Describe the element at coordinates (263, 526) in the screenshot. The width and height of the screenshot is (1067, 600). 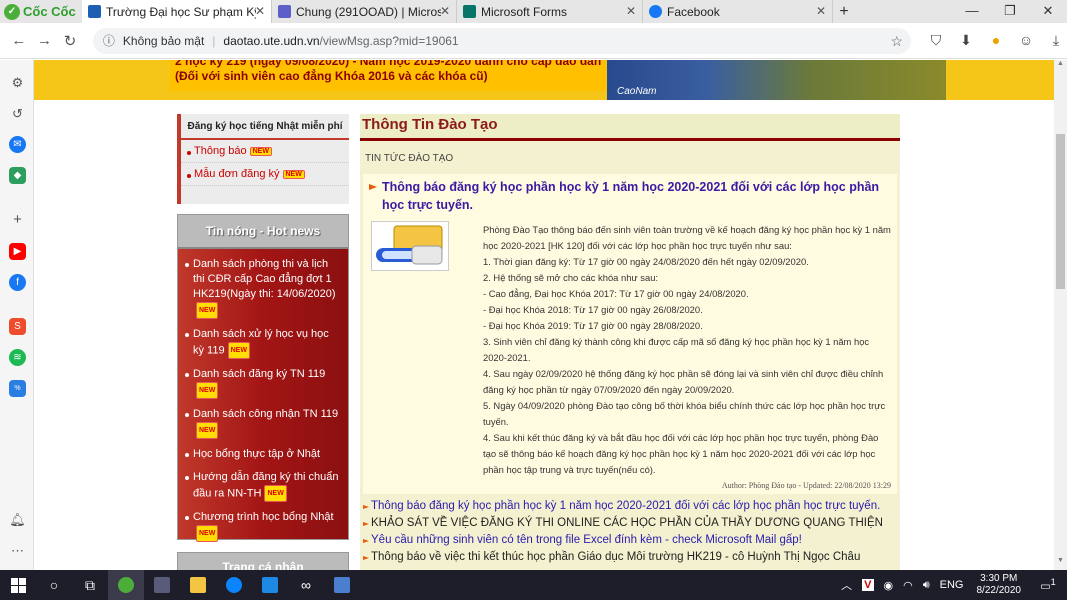
I see `list-item: Chương trình học bổng Nhật NEW` at that location.